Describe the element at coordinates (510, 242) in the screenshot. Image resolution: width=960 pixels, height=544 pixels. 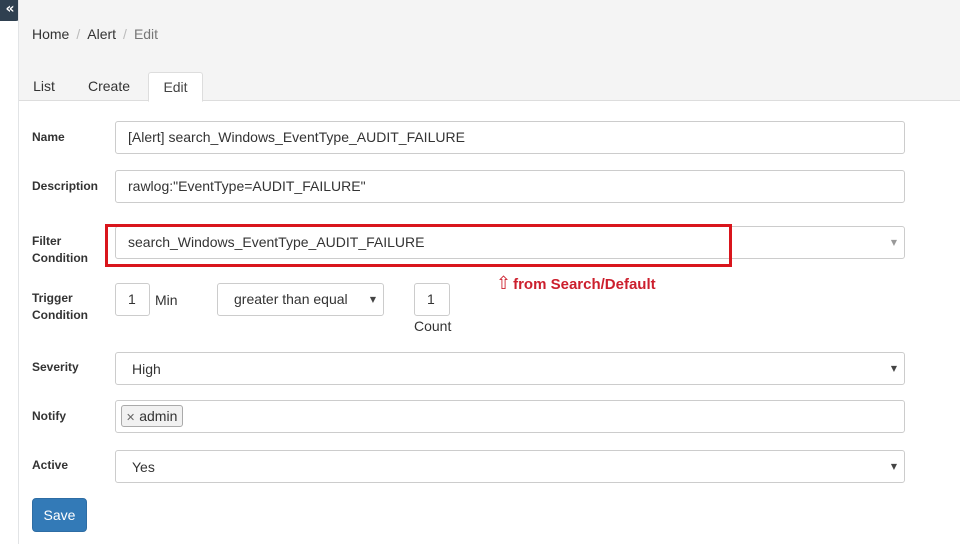
I see `filter-condition-select: search_Windows_EventType_AUDIT_FAILURE ▼` at that location.